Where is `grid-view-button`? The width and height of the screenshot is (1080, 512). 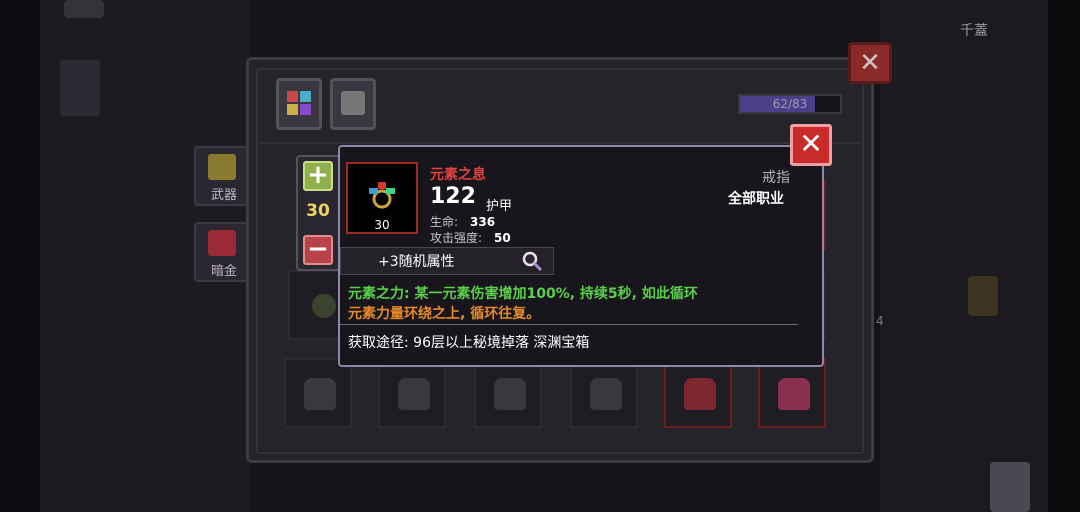 grid-view-button is located at coordinates (299, 104).